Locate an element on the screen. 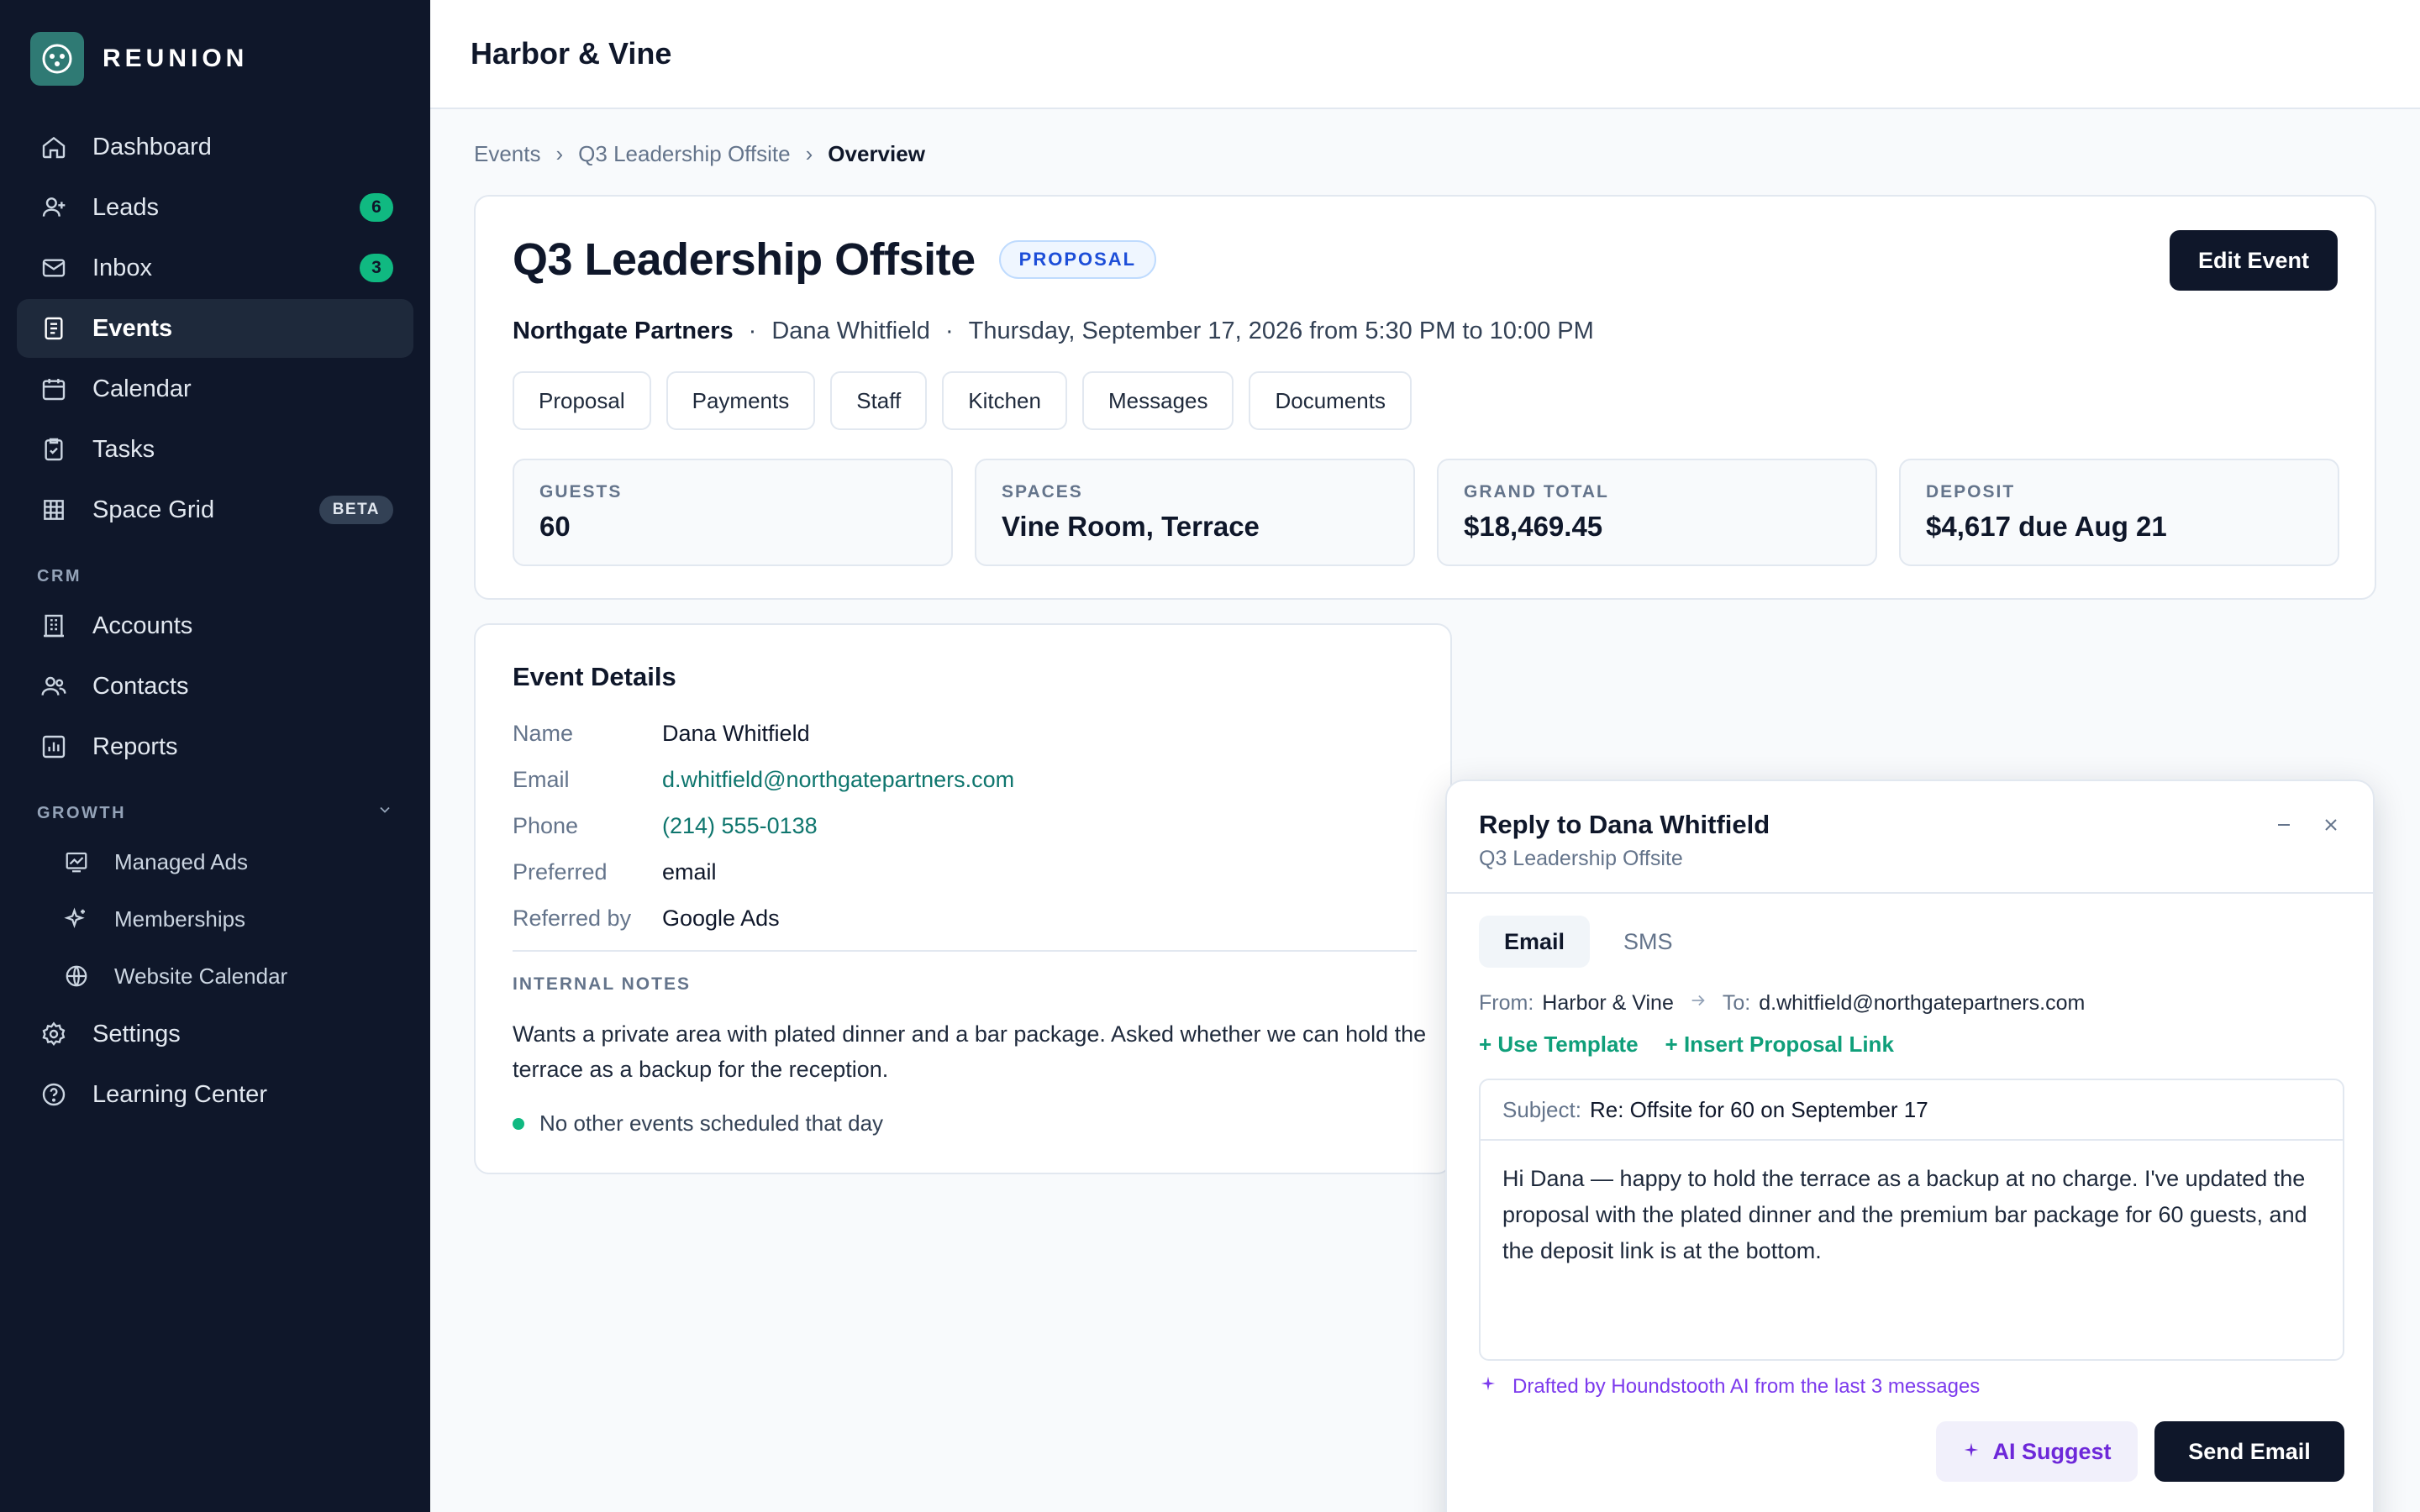 The image size is (2420, 1512). sidebar-item-label: Leads is located at coordinates (126, 207).